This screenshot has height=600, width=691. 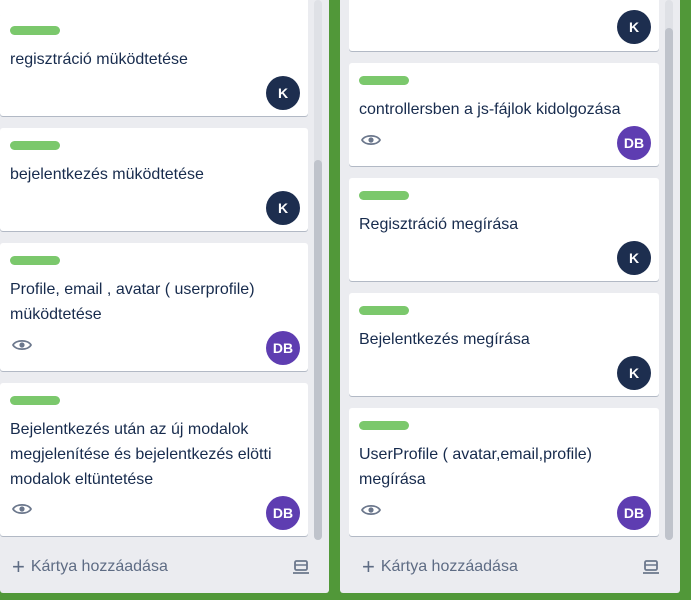 I want to click on card-title: Bejelentkezés megírása, so click(x=444, y=339).